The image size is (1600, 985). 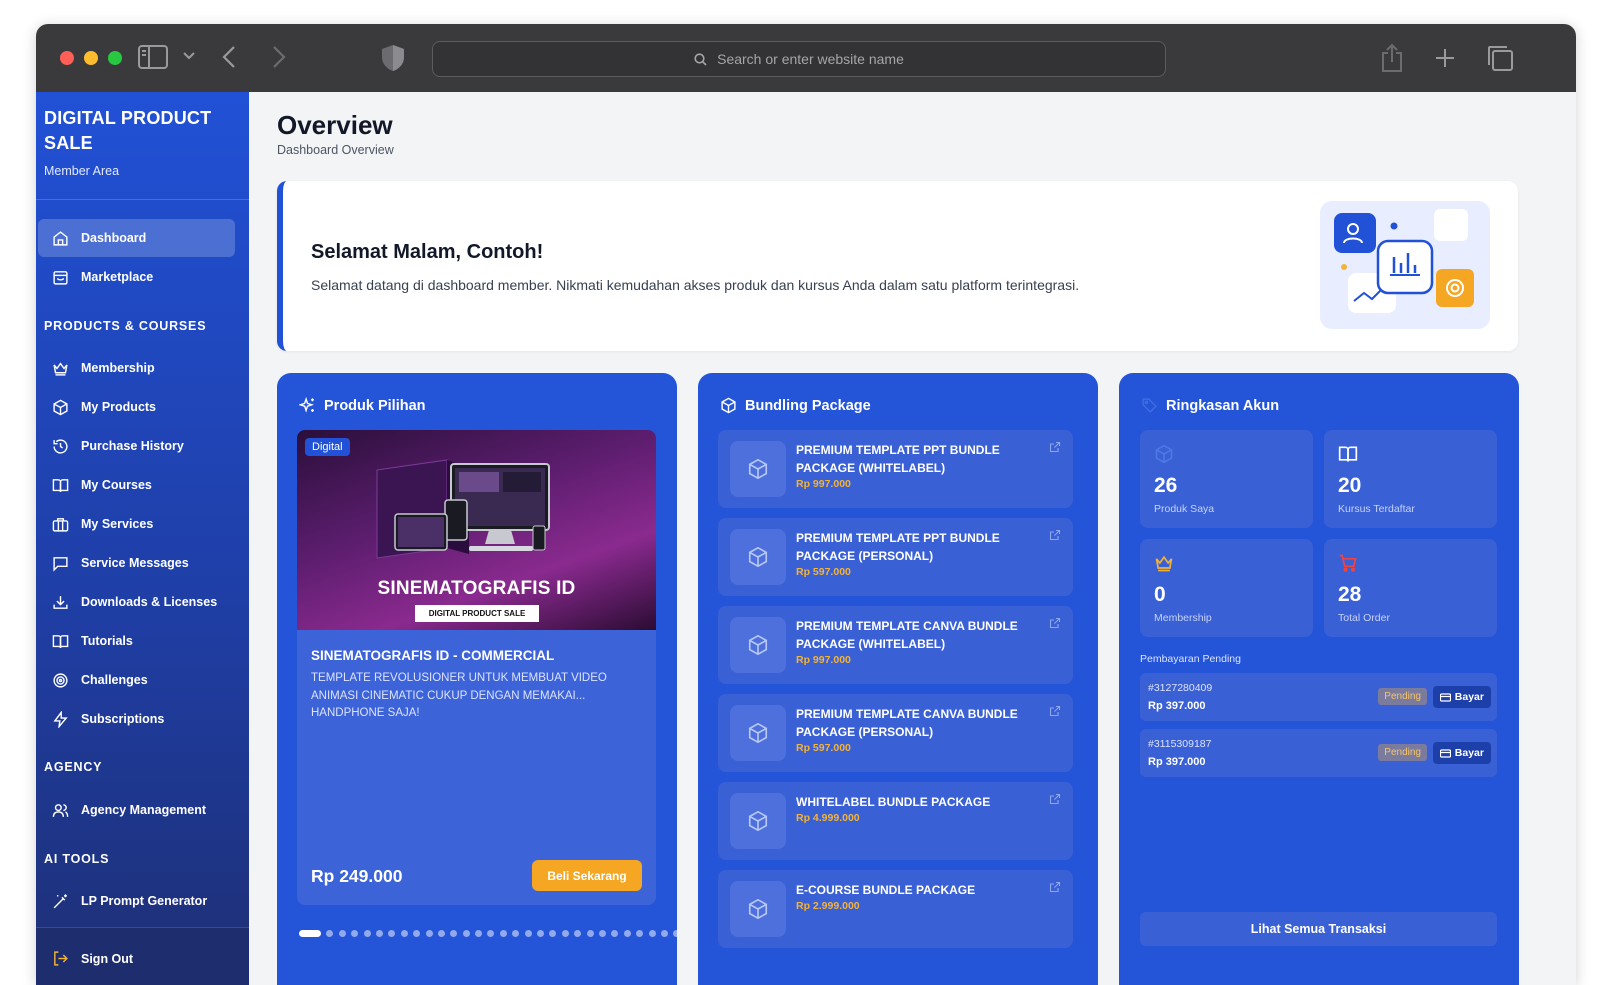 What do you see at coordinates (1500, 58) in the screenshot?
I see `tabs-overview-icon` at bounding box center [1500, 58].